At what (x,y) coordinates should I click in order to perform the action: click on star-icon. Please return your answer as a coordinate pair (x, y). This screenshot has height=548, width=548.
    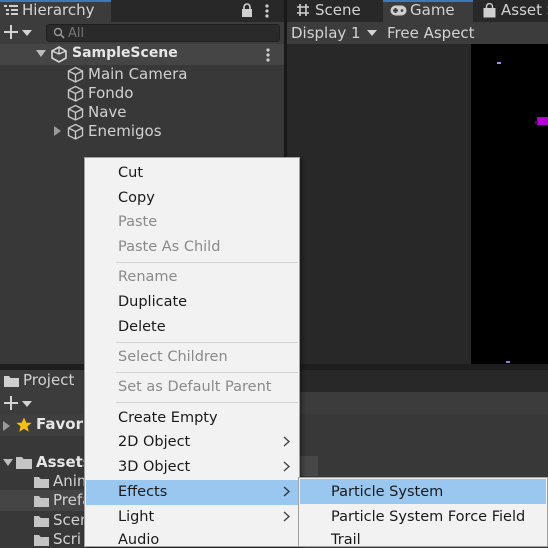
    Looking at the image, I should click on (24, 425).